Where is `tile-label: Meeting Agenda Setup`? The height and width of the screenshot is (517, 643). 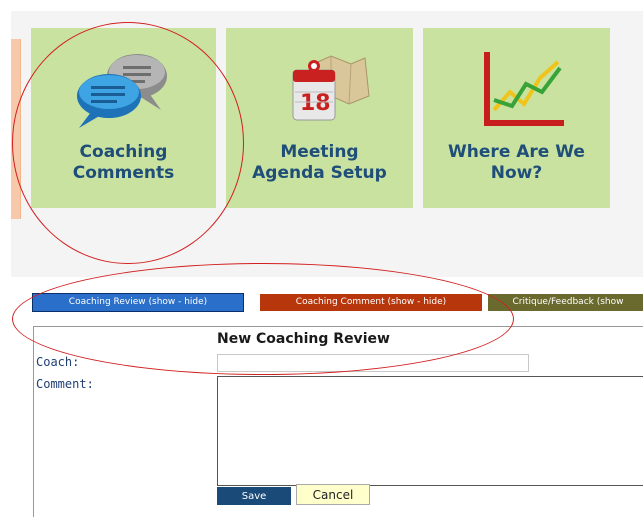 tile-label: Meeting Agenda Setup is located at coordinates (319, 162).